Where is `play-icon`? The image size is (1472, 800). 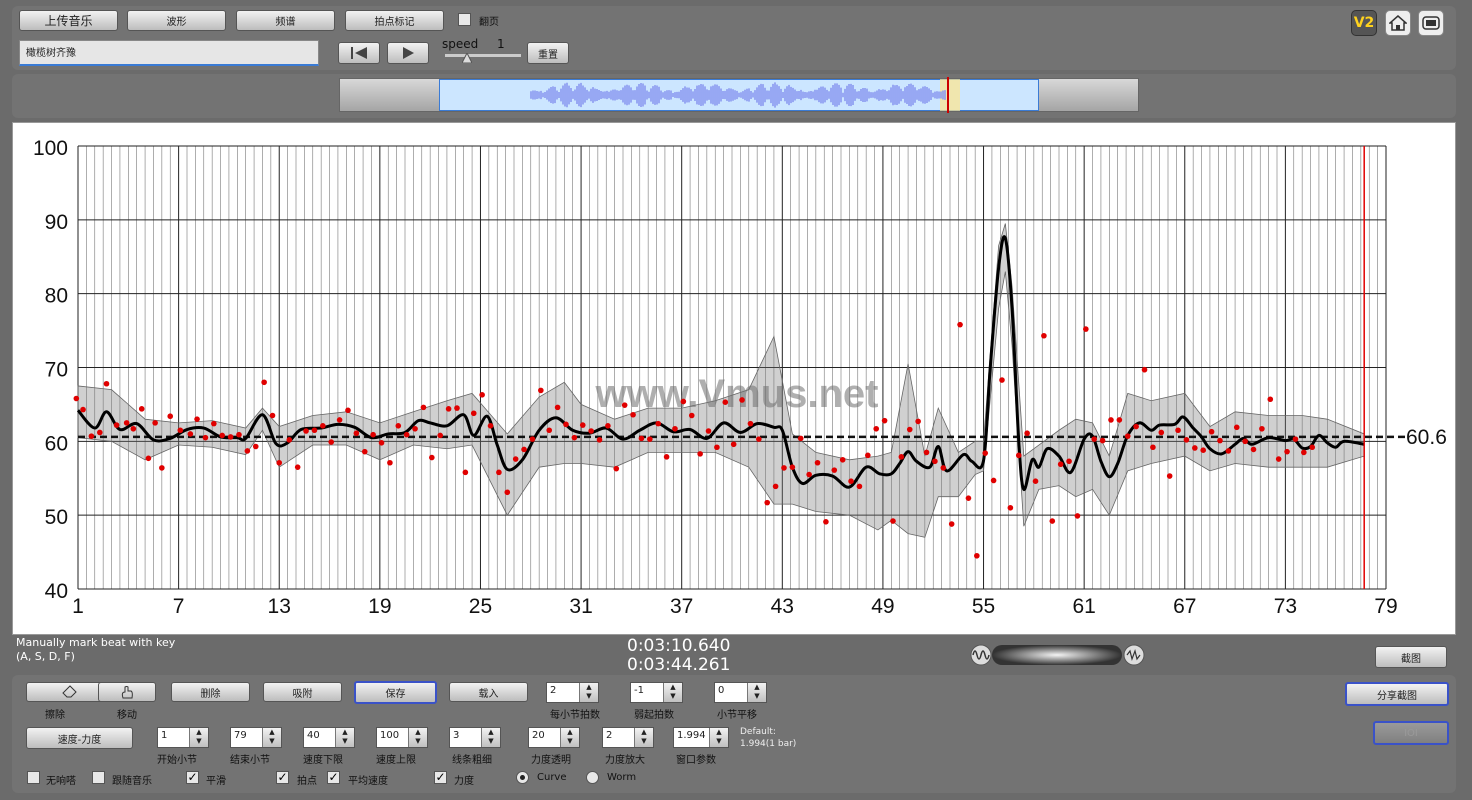 play-icon is located at coordinates (408, 53).